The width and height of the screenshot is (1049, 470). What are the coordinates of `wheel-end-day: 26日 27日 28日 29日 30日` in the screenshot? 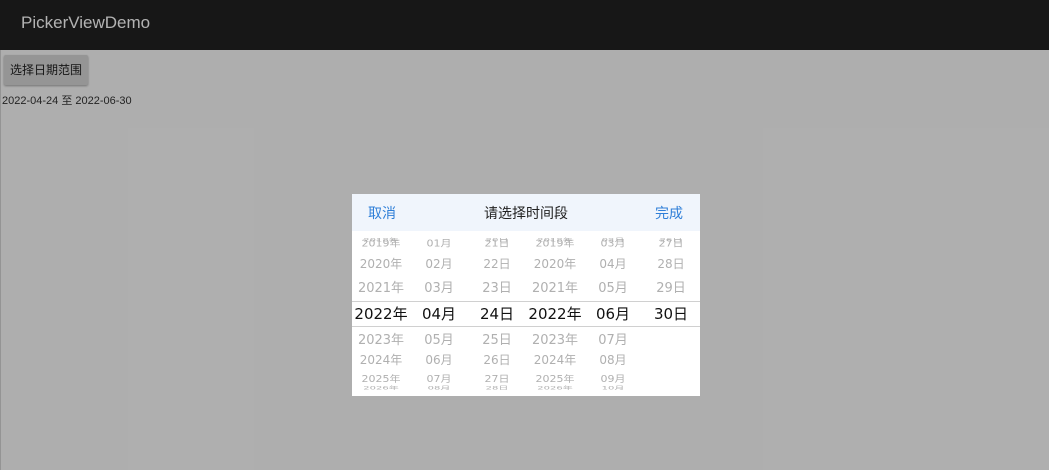 It's located at (671, 313).